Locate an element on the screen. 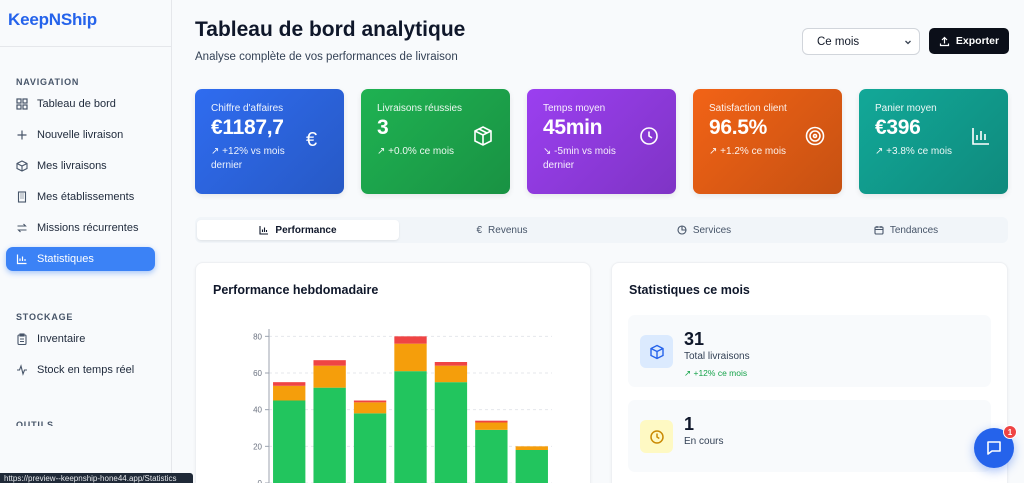 Image resolution: width=1024 pixels, height=483 pixels. sidebar-item-label: Statistiques is located at coordinates (65, 259).